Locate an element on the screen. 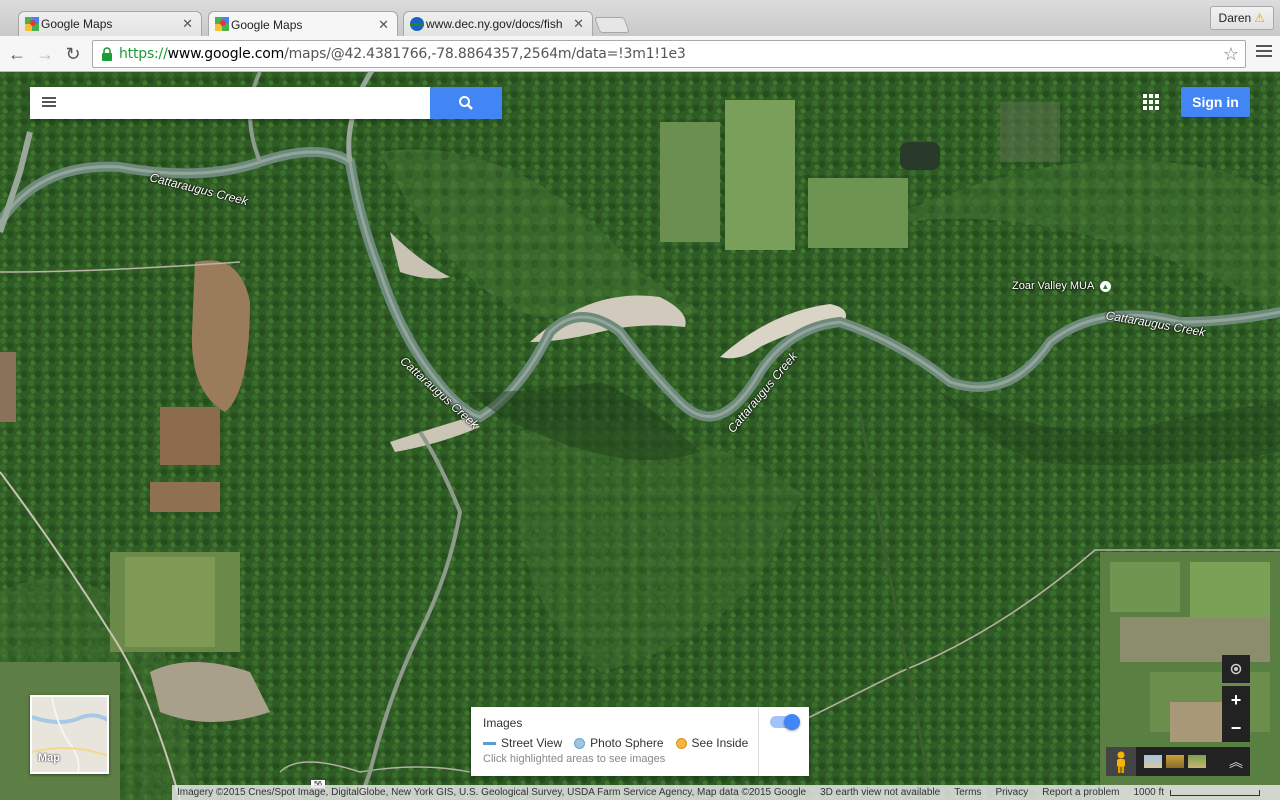 Image resolution: width=1280 pixels, height=800 pixels. apps-grid-icon is located at coordinates (1151, 102).